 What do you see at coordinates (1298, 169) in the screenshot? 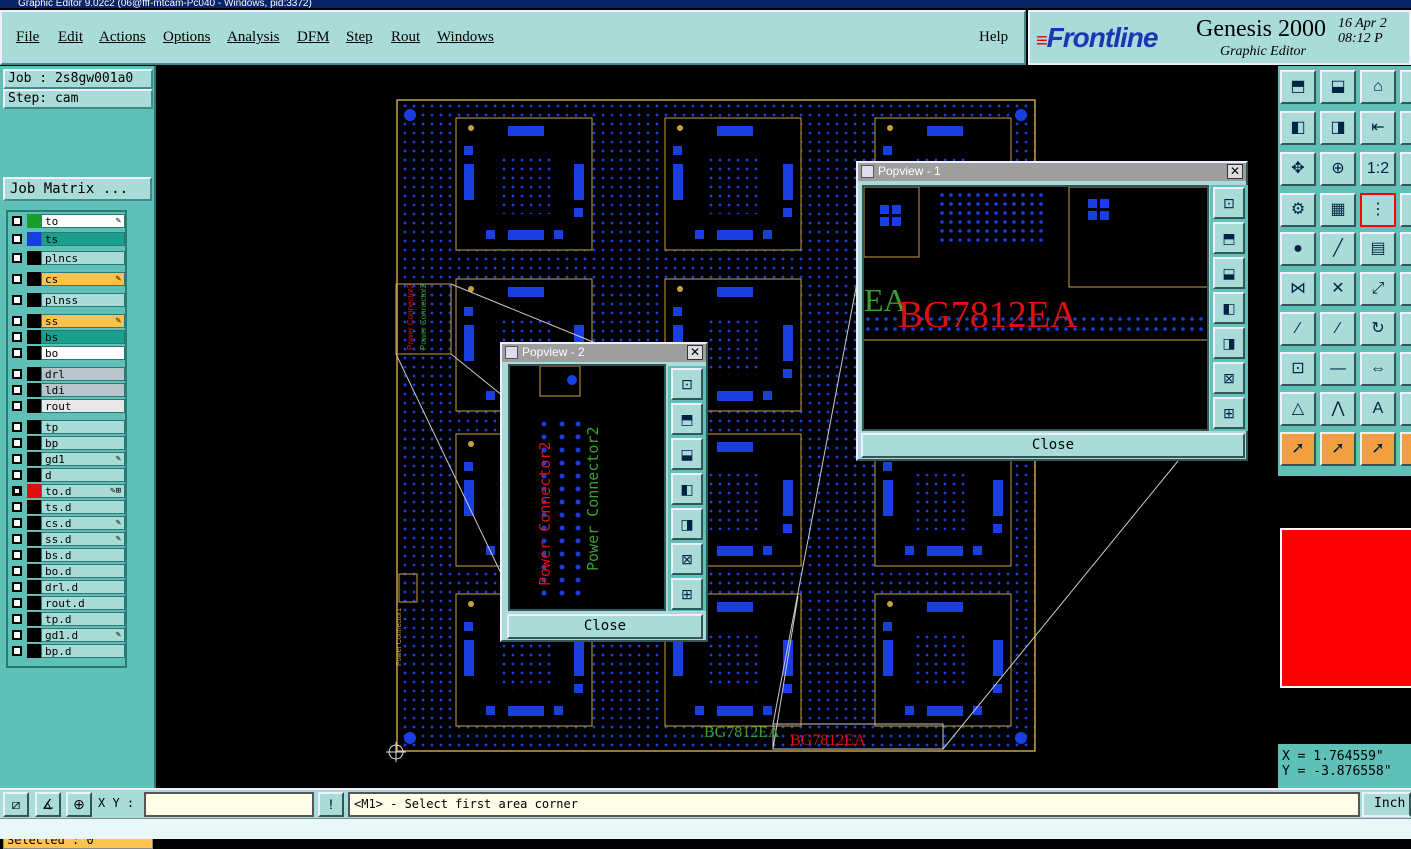
I see `tool-button-icon: ✥` at bounding box center [1298, 169].